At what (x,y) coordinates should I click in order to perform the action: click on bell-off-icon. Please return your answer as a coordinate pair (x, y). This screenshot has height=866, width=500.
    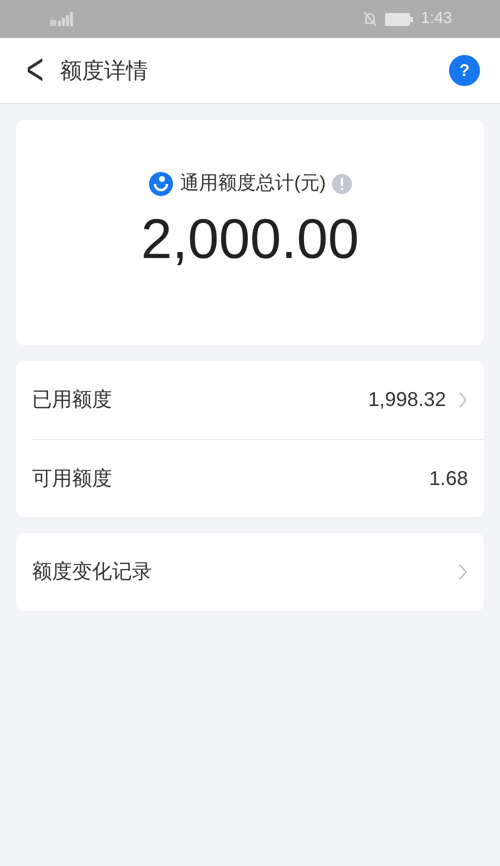
    Looking at the image, I should click on (369, 19).